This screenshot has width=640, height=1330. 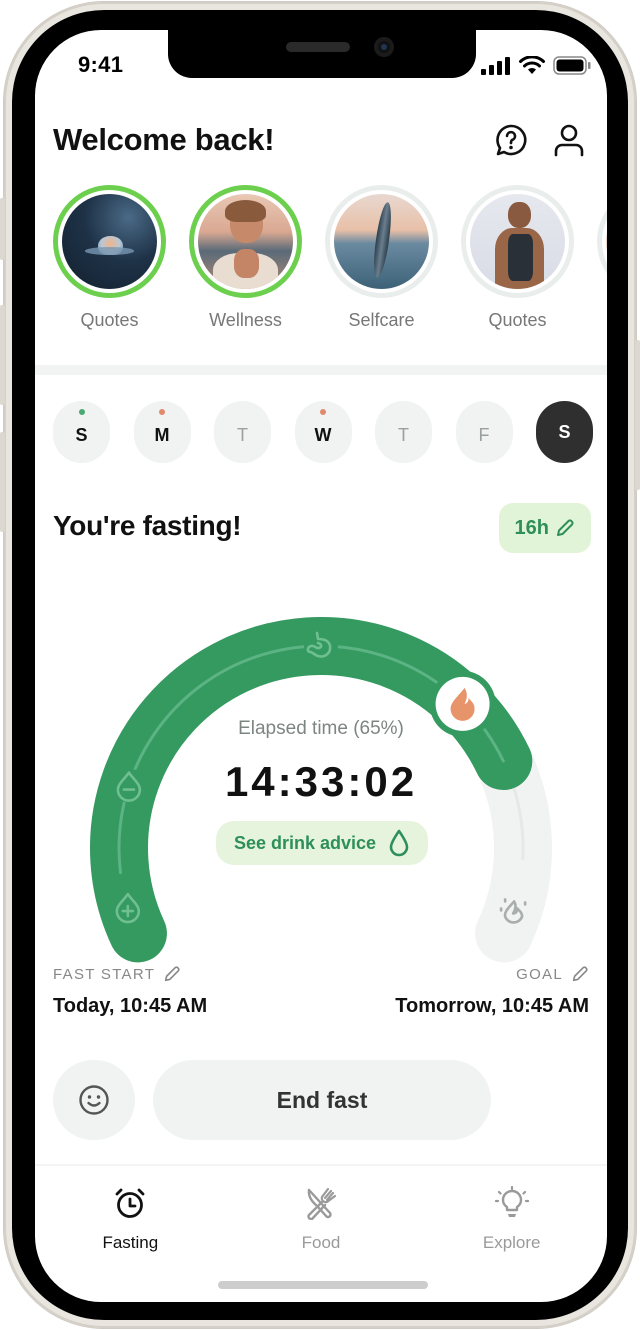 I want to click on elapsed-timer: 14:33:02, so click(x=321, y=781).